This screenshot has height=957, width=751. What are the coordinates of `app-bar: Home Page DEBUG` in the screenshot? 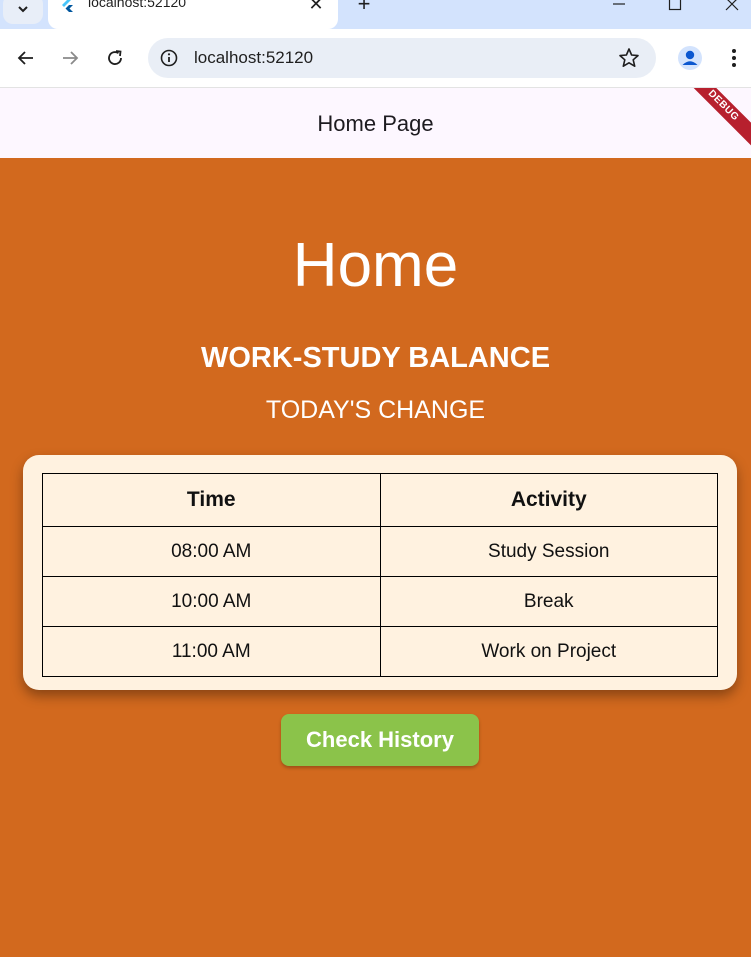 It's located at (375, 123).